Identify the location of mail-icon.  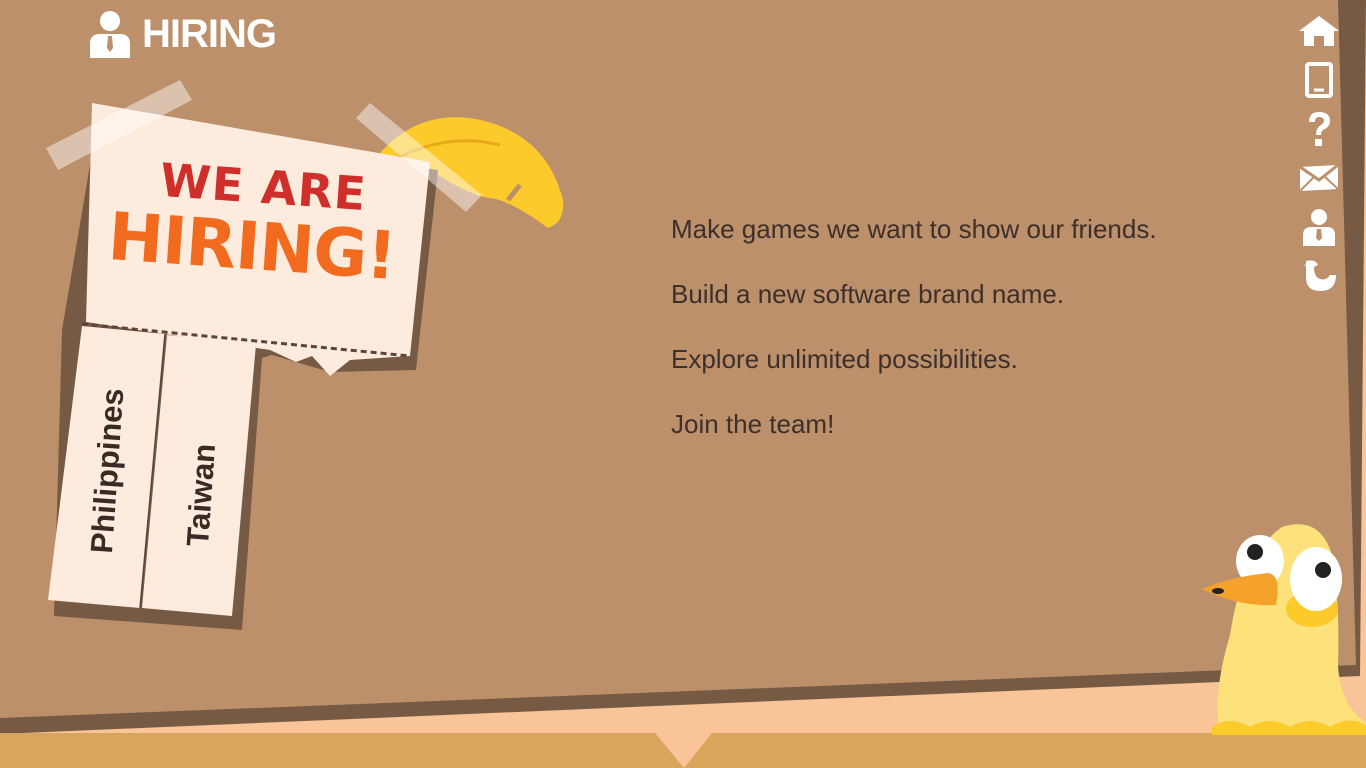
(1319, 177).